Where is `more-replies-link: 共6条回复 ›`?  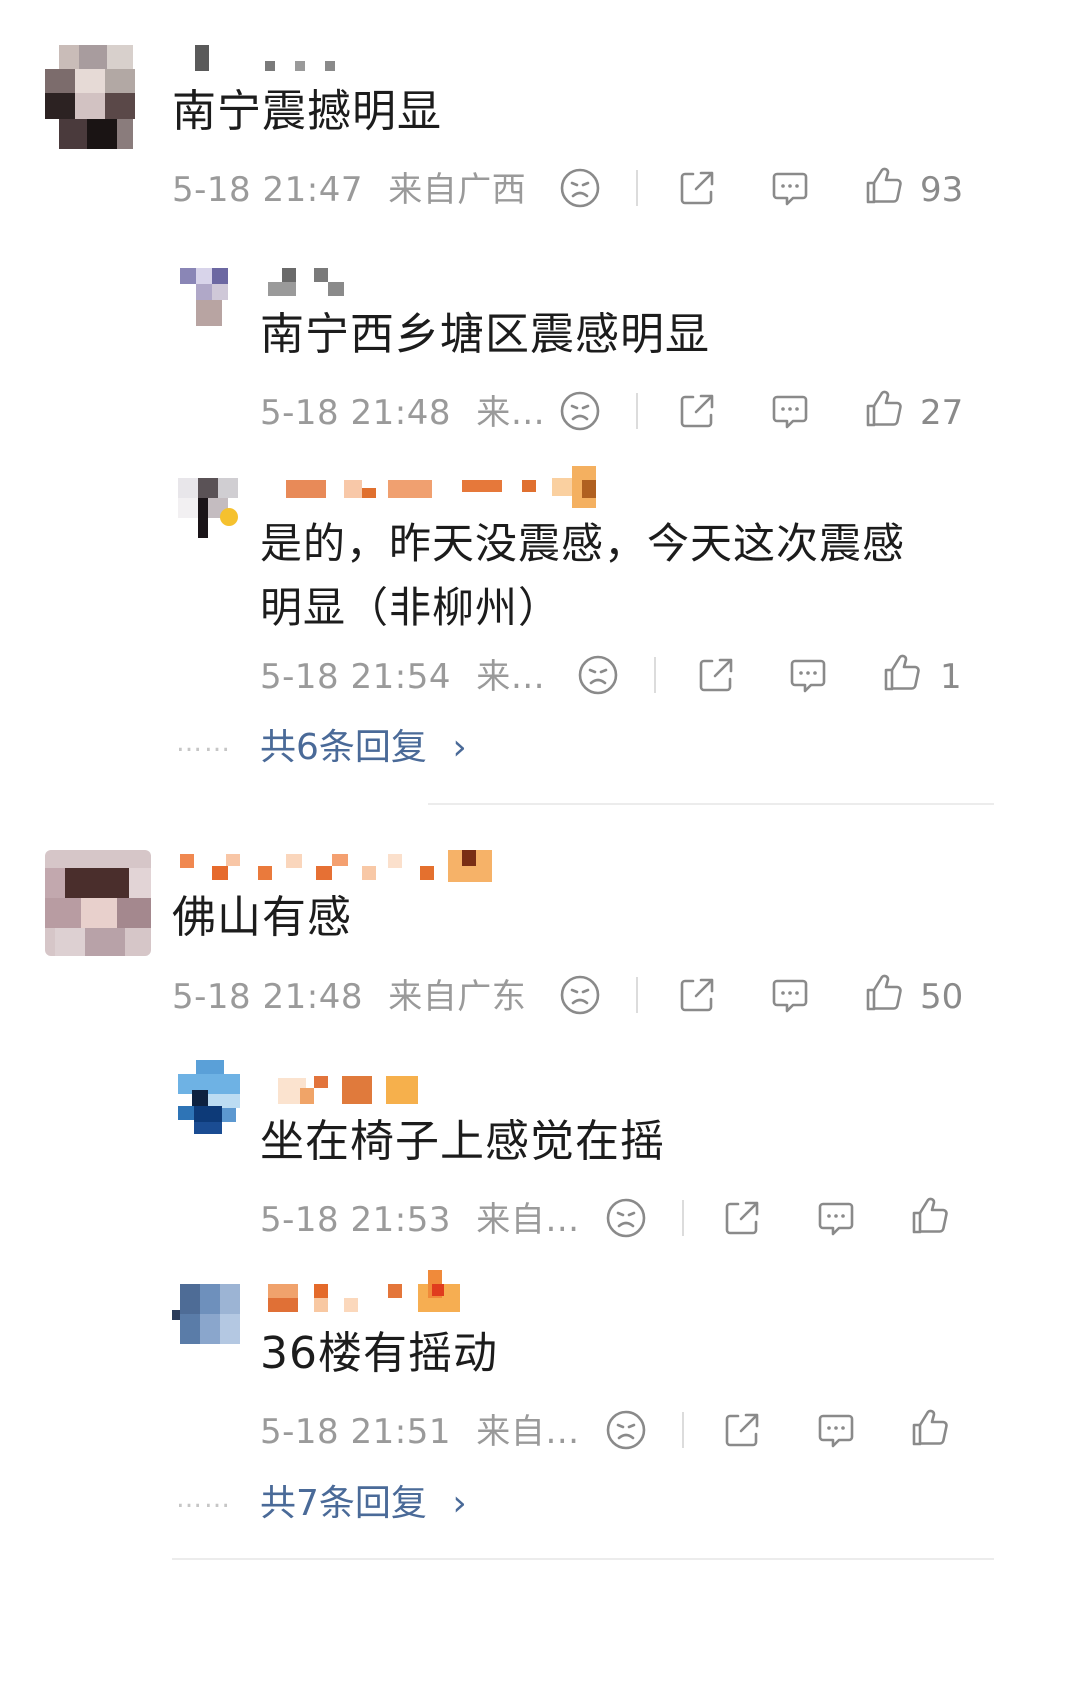
more-replies-link: 共6条回复 › is located at coordinates (363, 748).